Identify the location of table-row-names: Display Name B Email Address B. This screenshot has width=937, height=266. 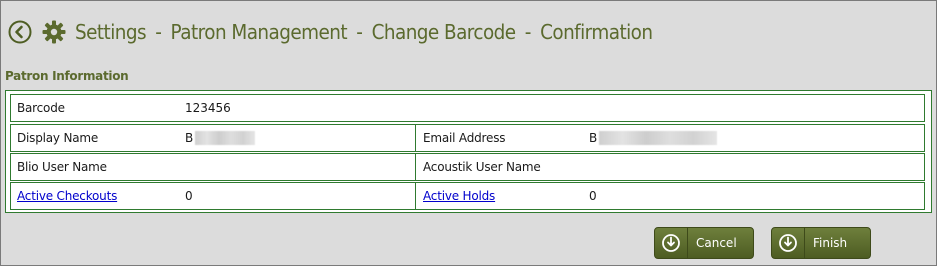
(467, 138).